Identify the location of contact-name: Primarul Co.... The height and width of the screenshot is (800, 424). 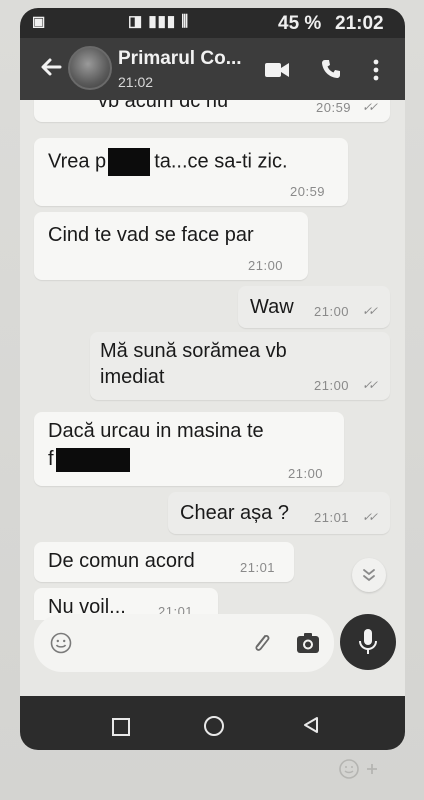
(180, 59).